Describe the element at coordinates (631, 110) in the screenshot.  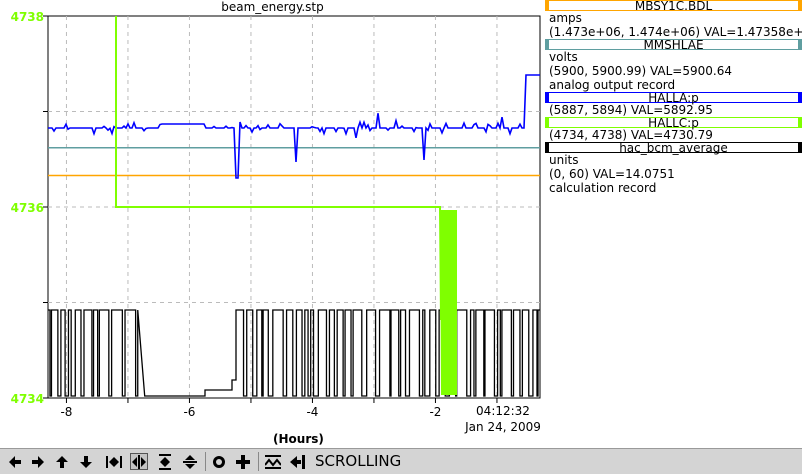
I see `legend-range: (5887, 5894) VAL=5892.95` at that location.